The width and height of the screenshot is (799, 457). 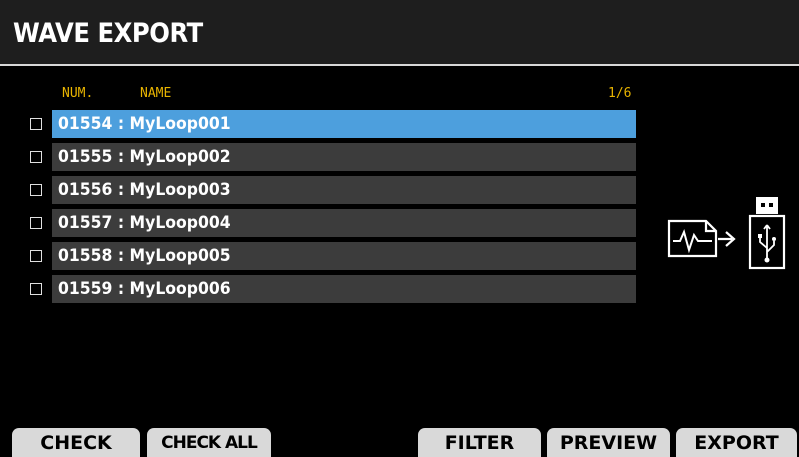 What do you see at coordinates (144, 157) in the screenshot?
I see `row-label: 01555 : MyLoop002` at bounding box center [144, 157].